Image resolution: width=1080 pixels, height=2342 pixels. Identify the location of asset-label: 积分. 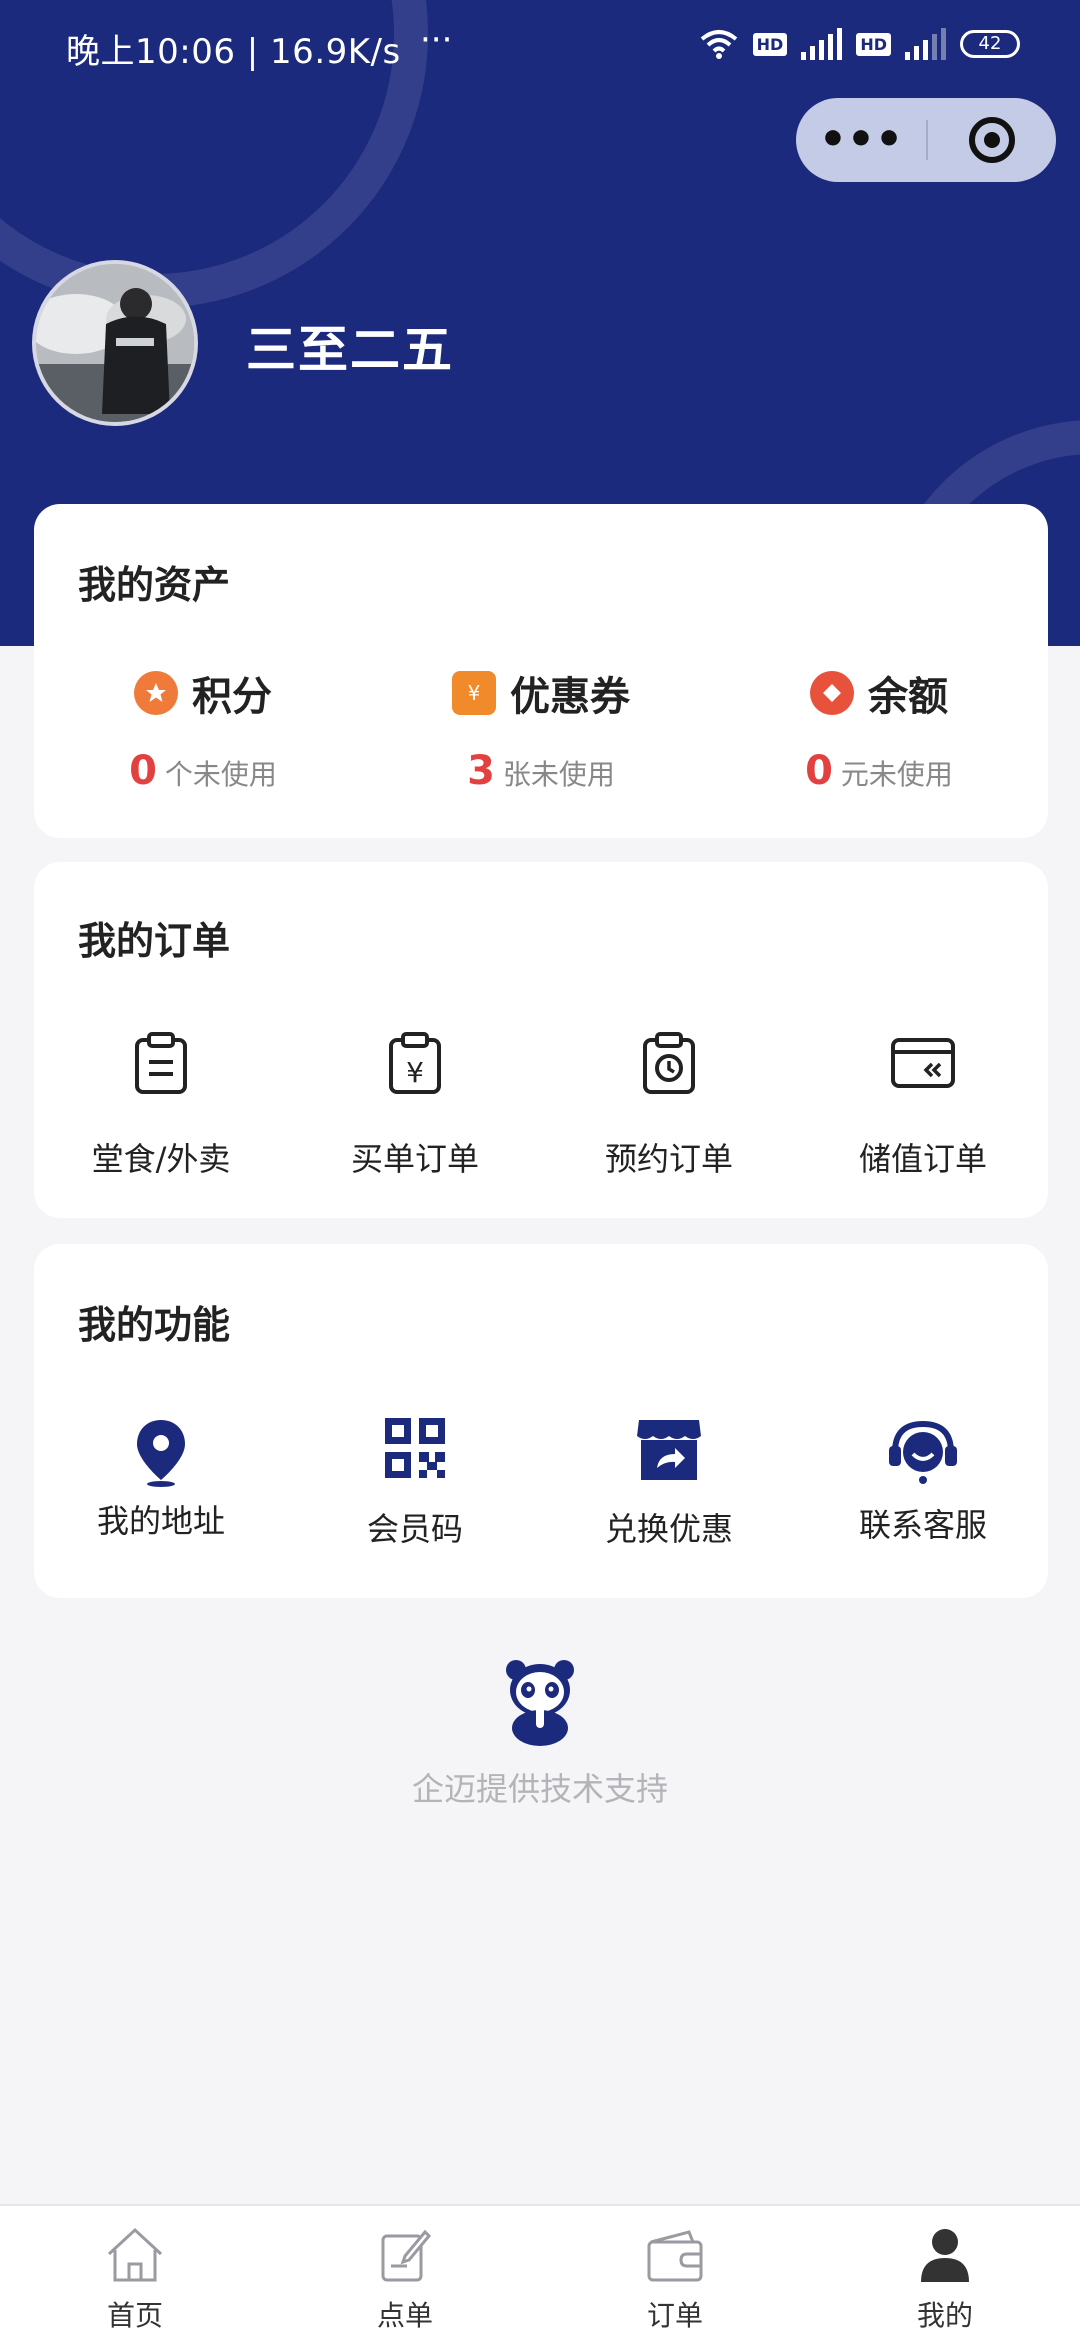
(232, 697).